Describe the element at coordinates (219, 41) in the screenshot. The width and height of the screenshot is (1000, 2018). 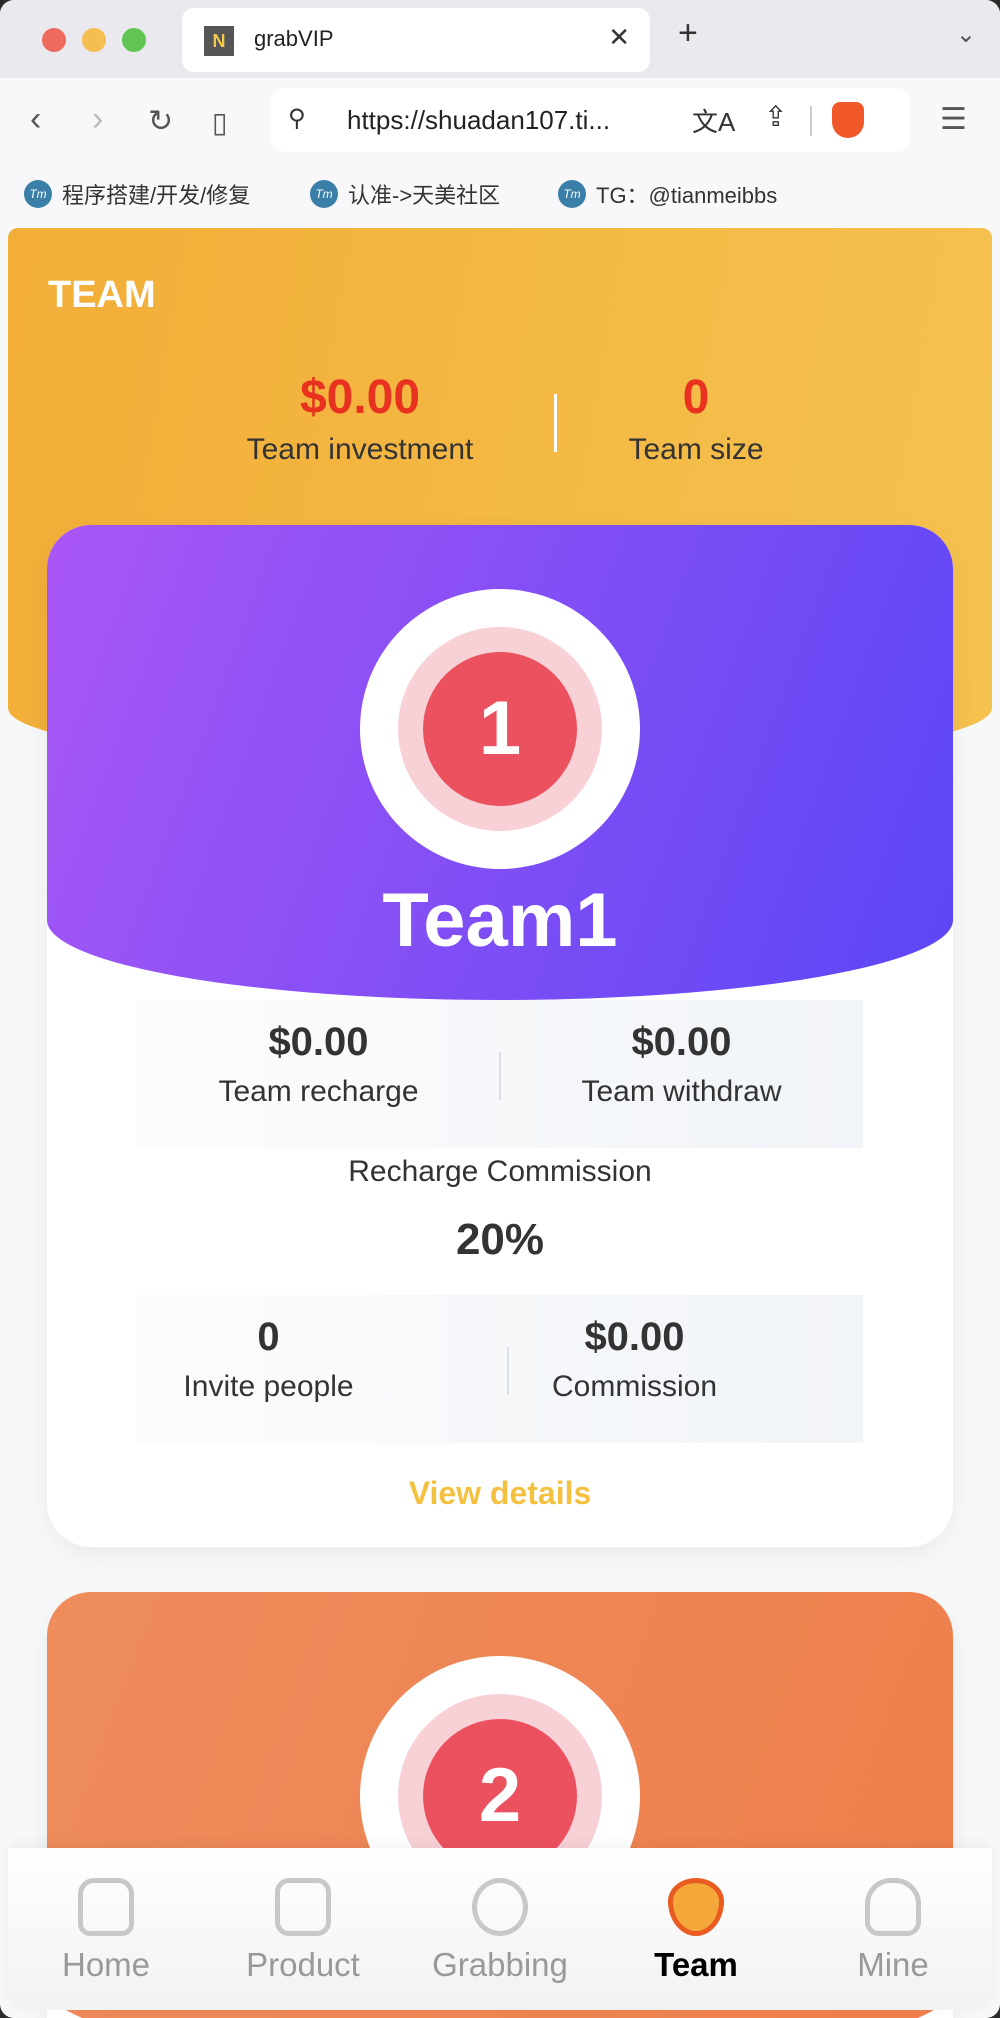
I see `site-favicon-icon: N` at that location.